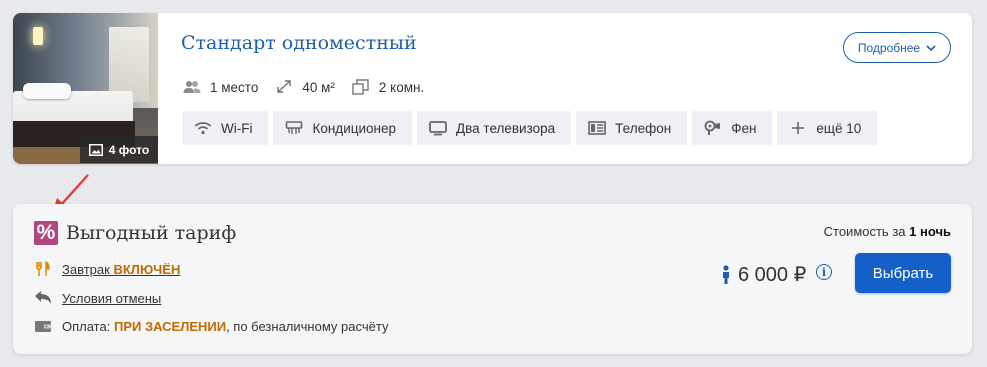 This screenshot has height=367, width=987. I want to click on amenity-air-conditioner: Кондиционер, so click(342, 128).